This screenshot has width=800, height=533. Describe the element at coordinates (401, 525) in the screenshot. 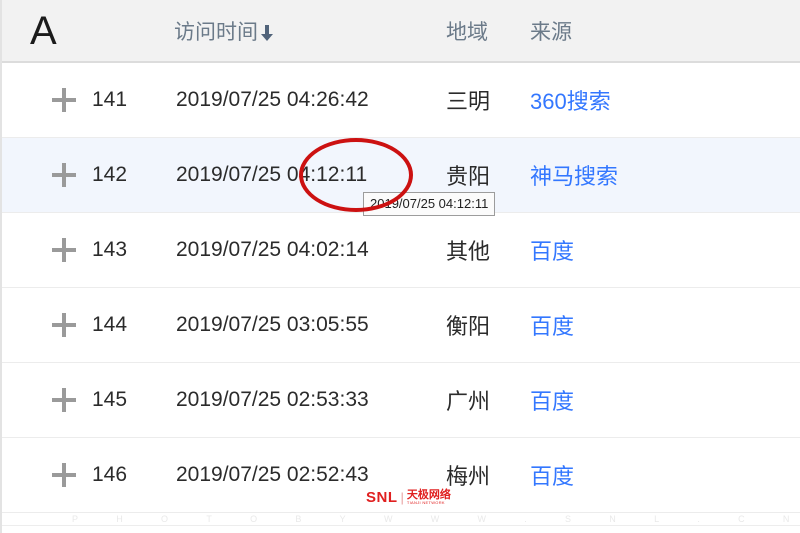

I see `bottom-divider` at that location.